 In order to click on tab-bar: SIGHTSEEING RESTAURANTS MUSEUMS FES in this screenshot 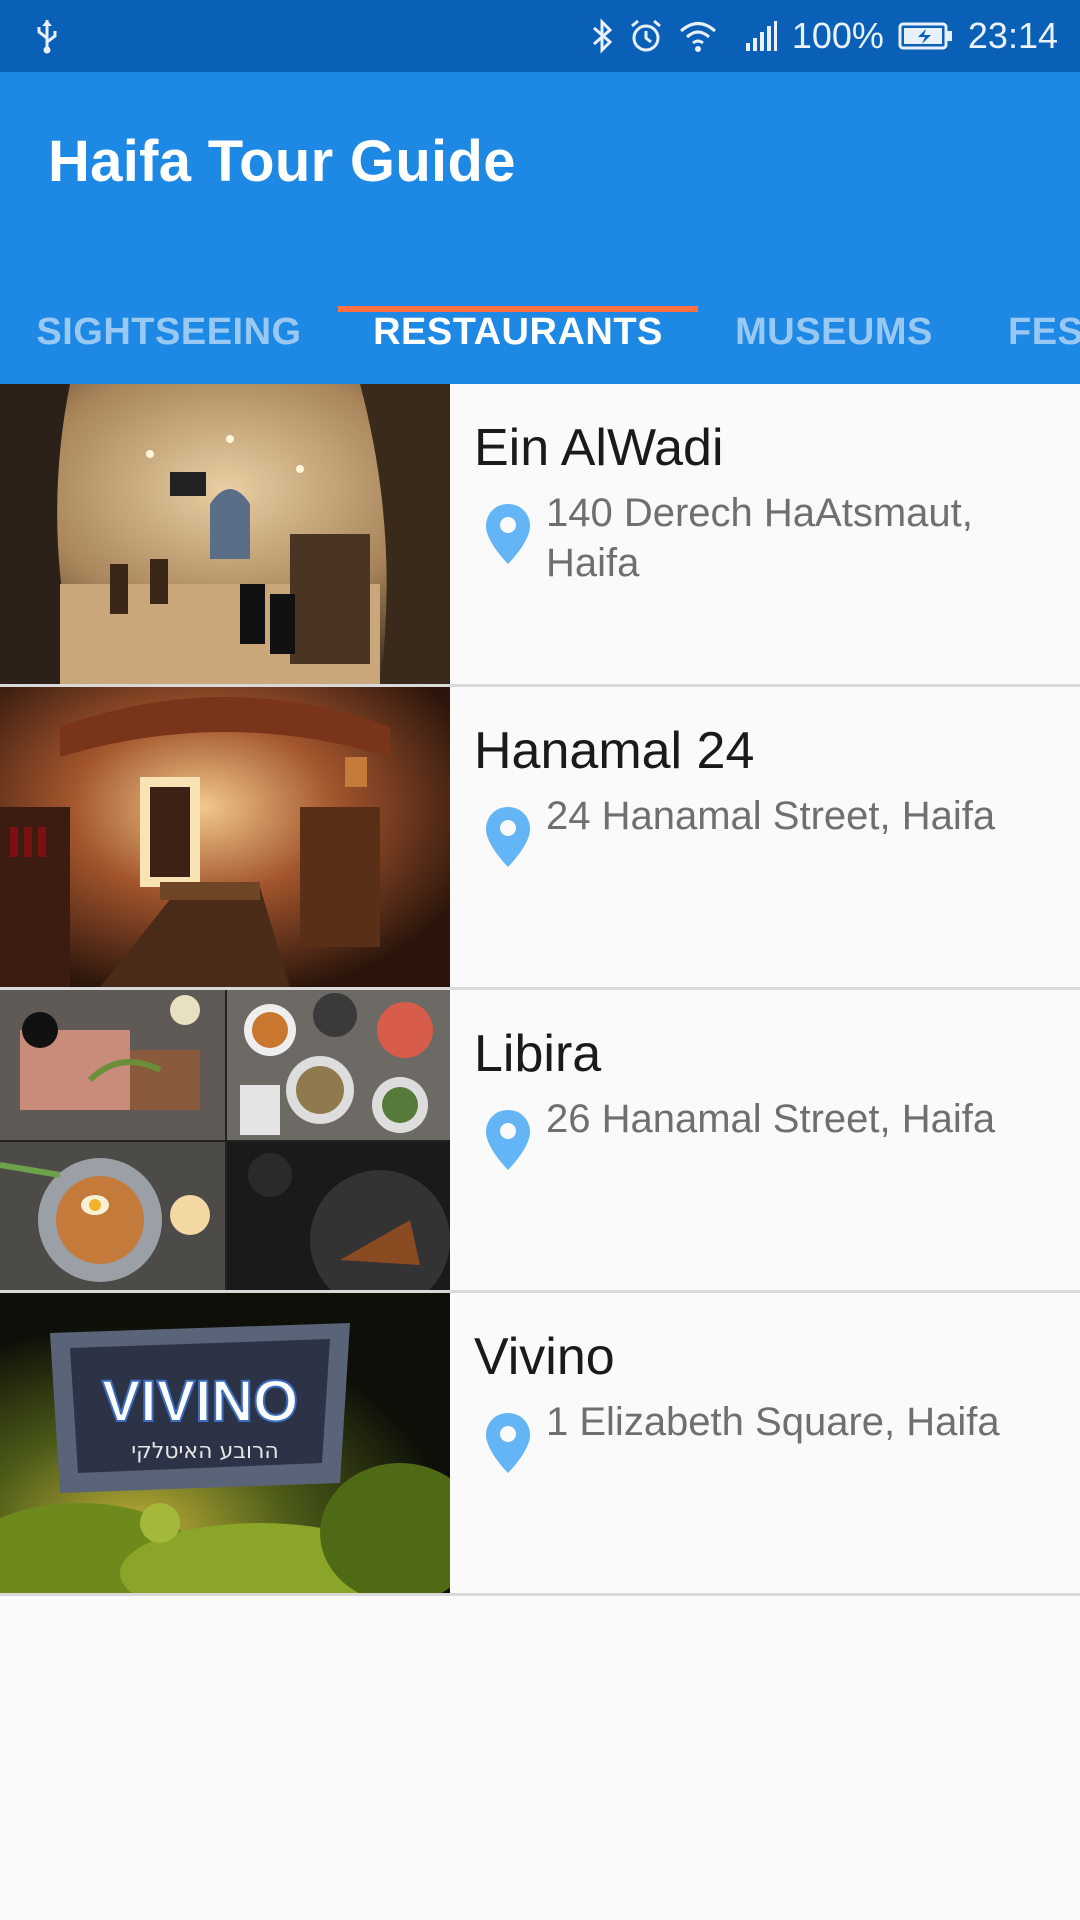, I will do `click(540, 332)`.